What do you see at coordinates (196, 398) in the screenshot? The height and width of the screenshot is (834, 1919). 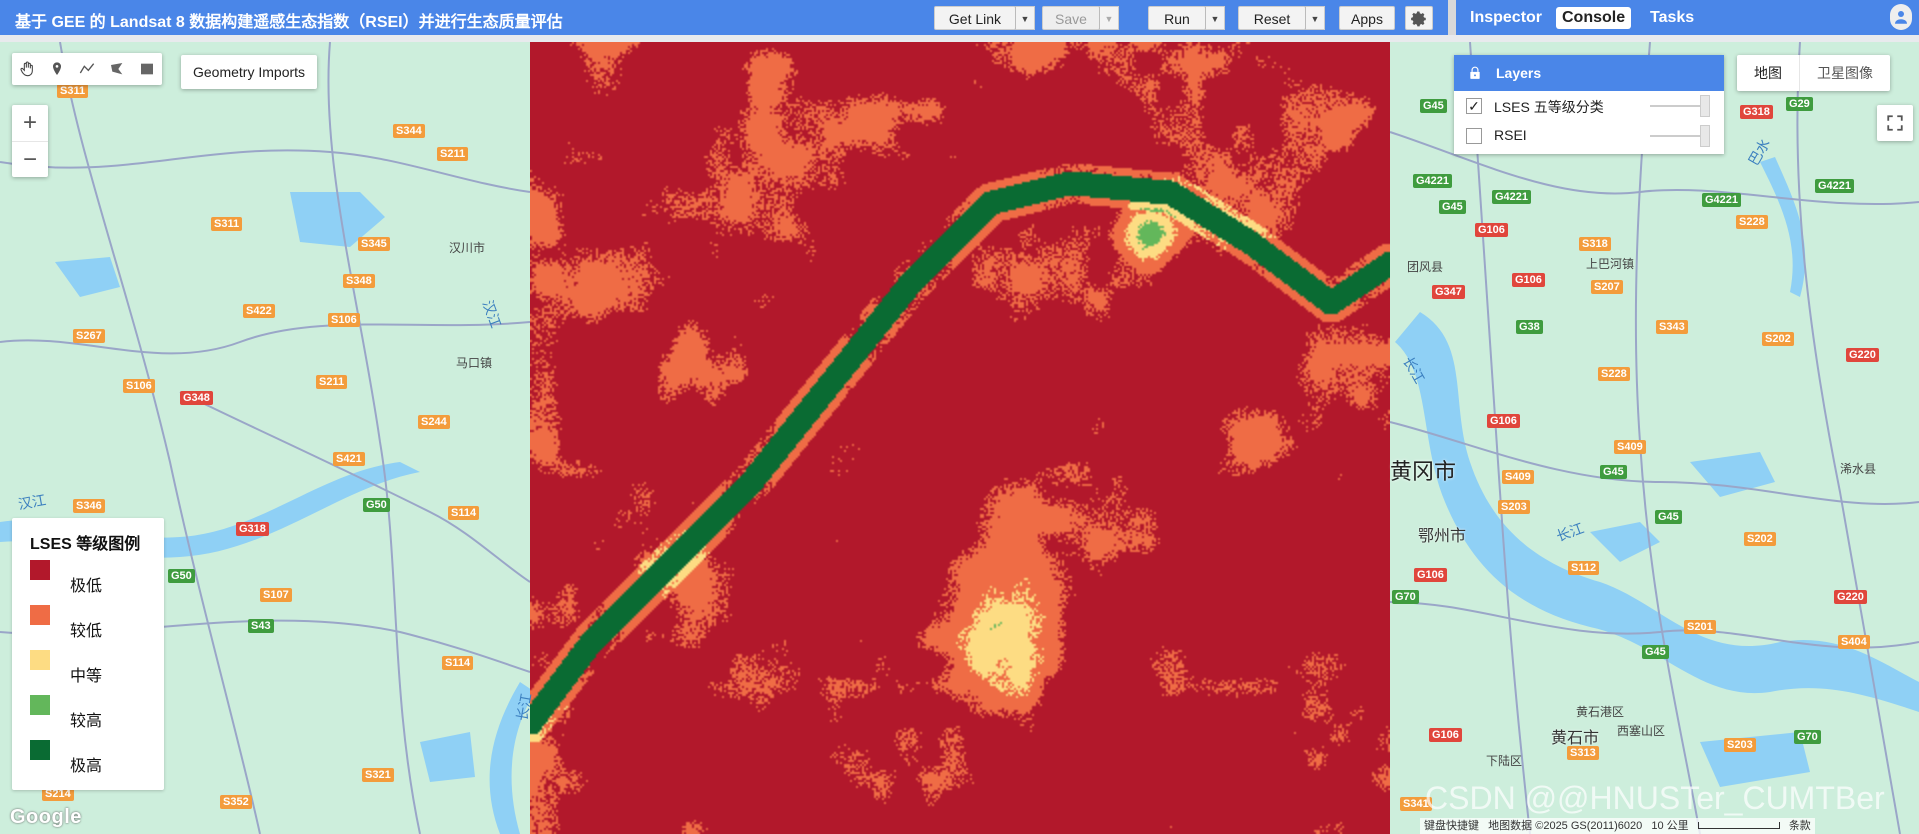 I see `route-shield: G348` at bounding box center [196, 398].